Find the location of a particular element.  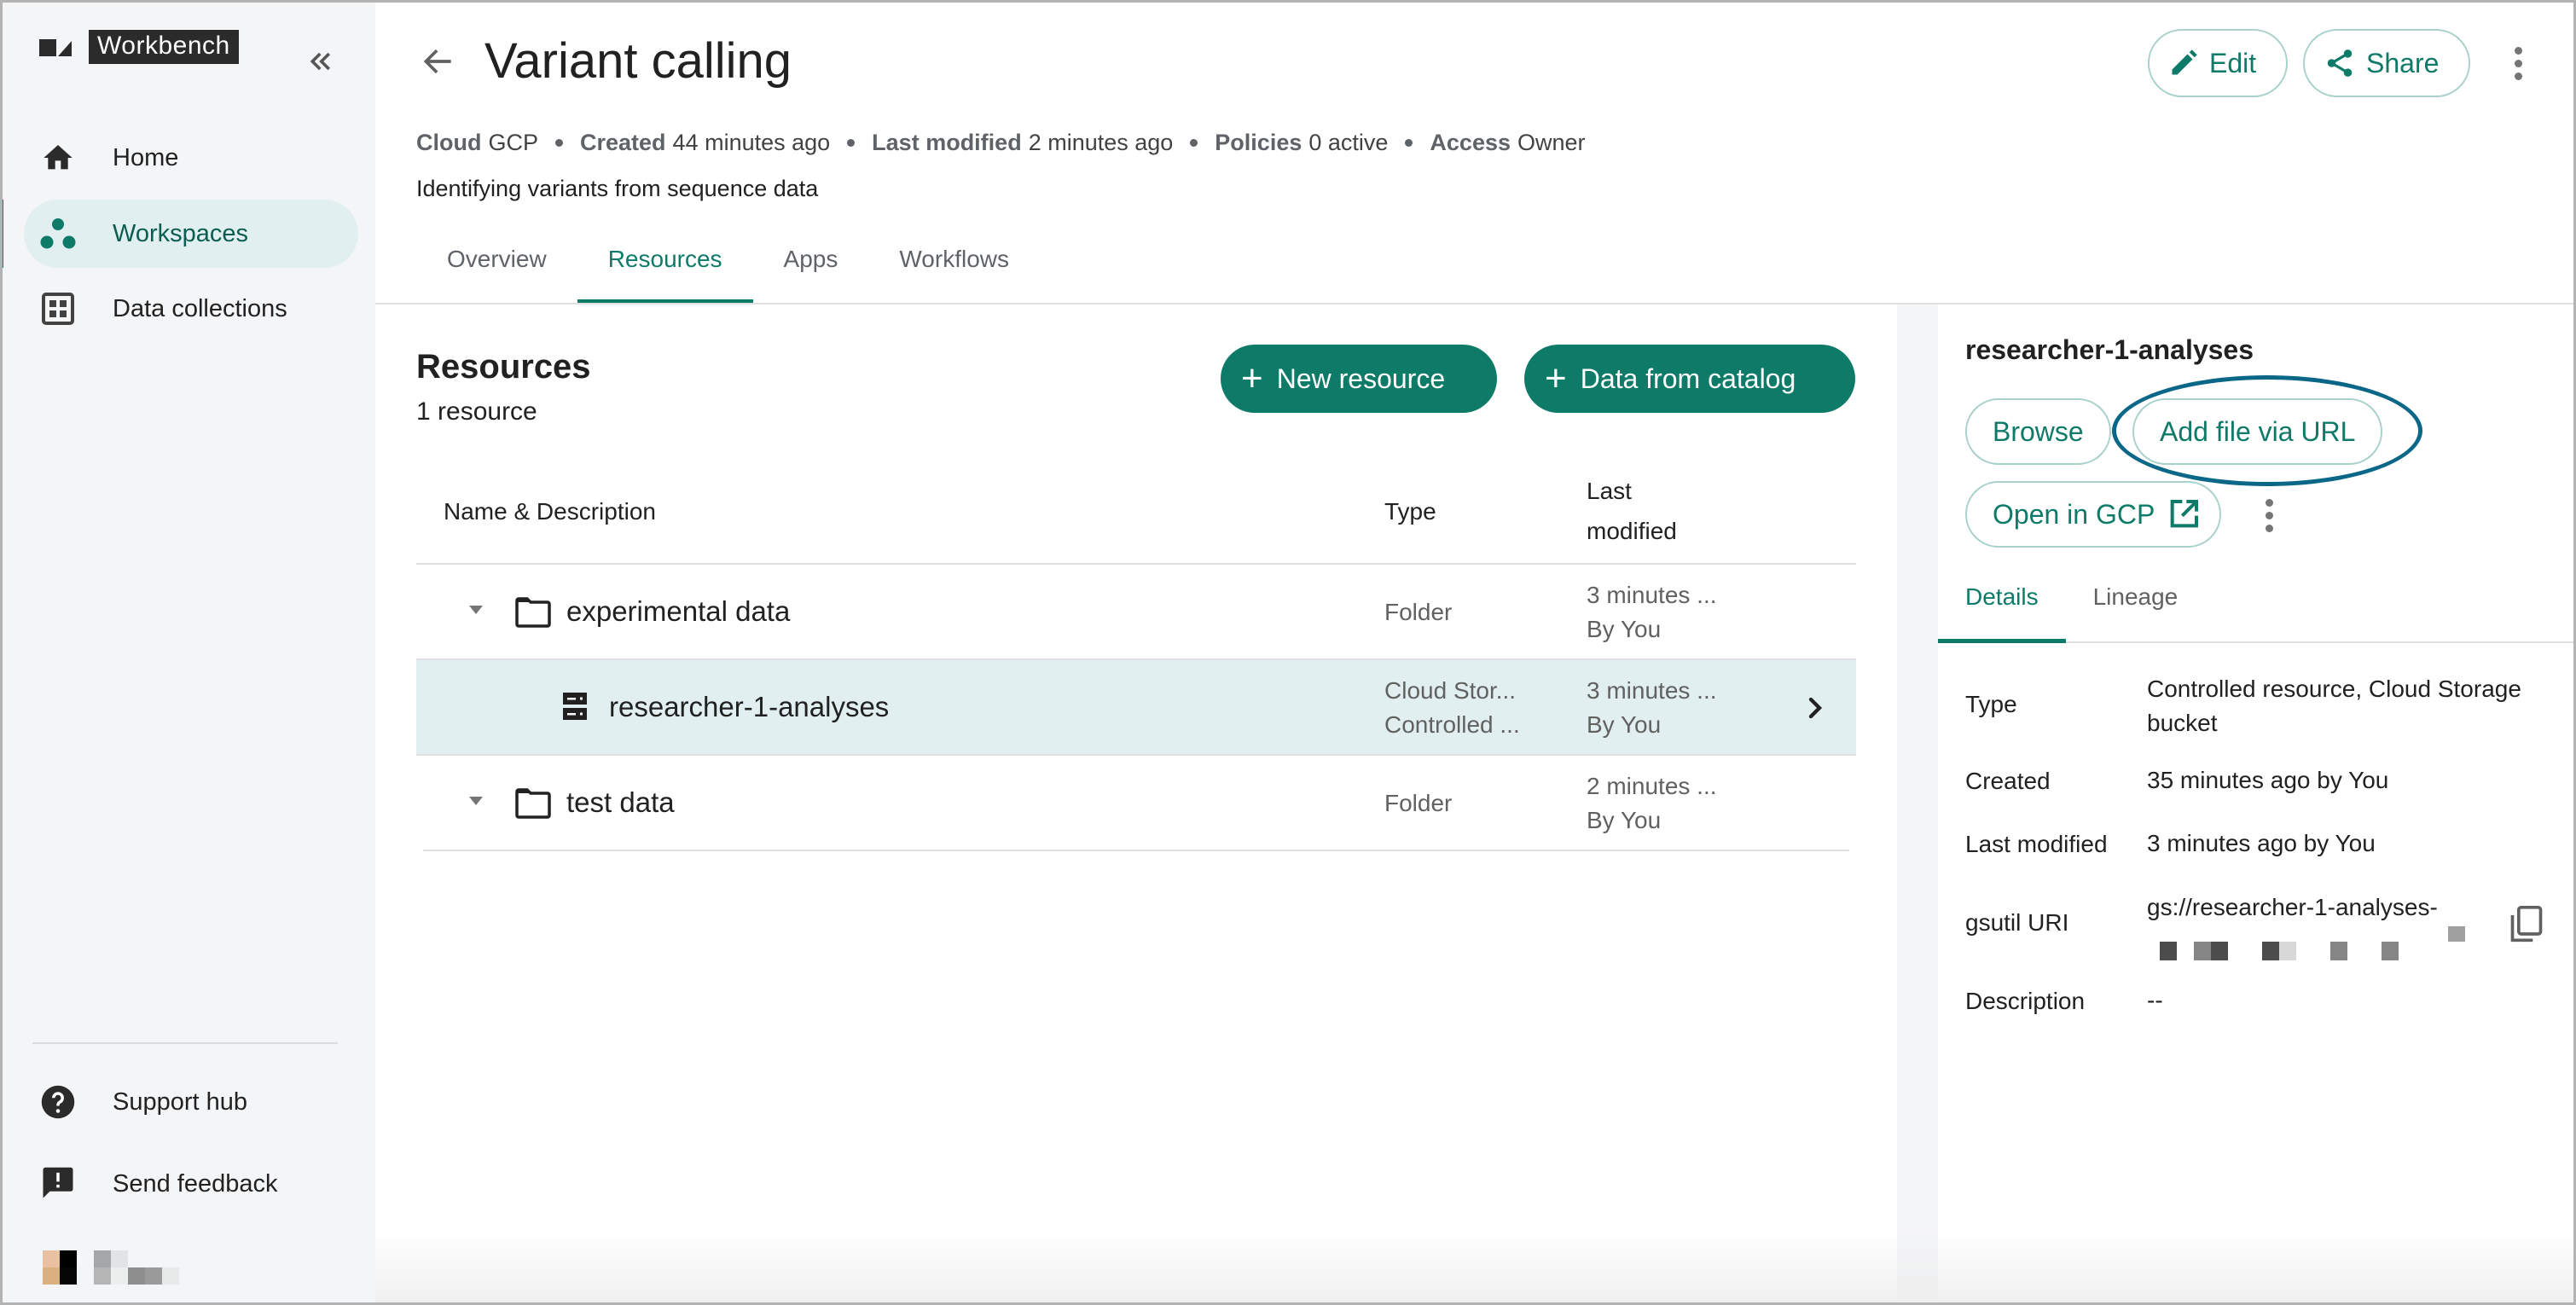

sidebar-item-label: Send feedback is located at coordinates (195, 1183).